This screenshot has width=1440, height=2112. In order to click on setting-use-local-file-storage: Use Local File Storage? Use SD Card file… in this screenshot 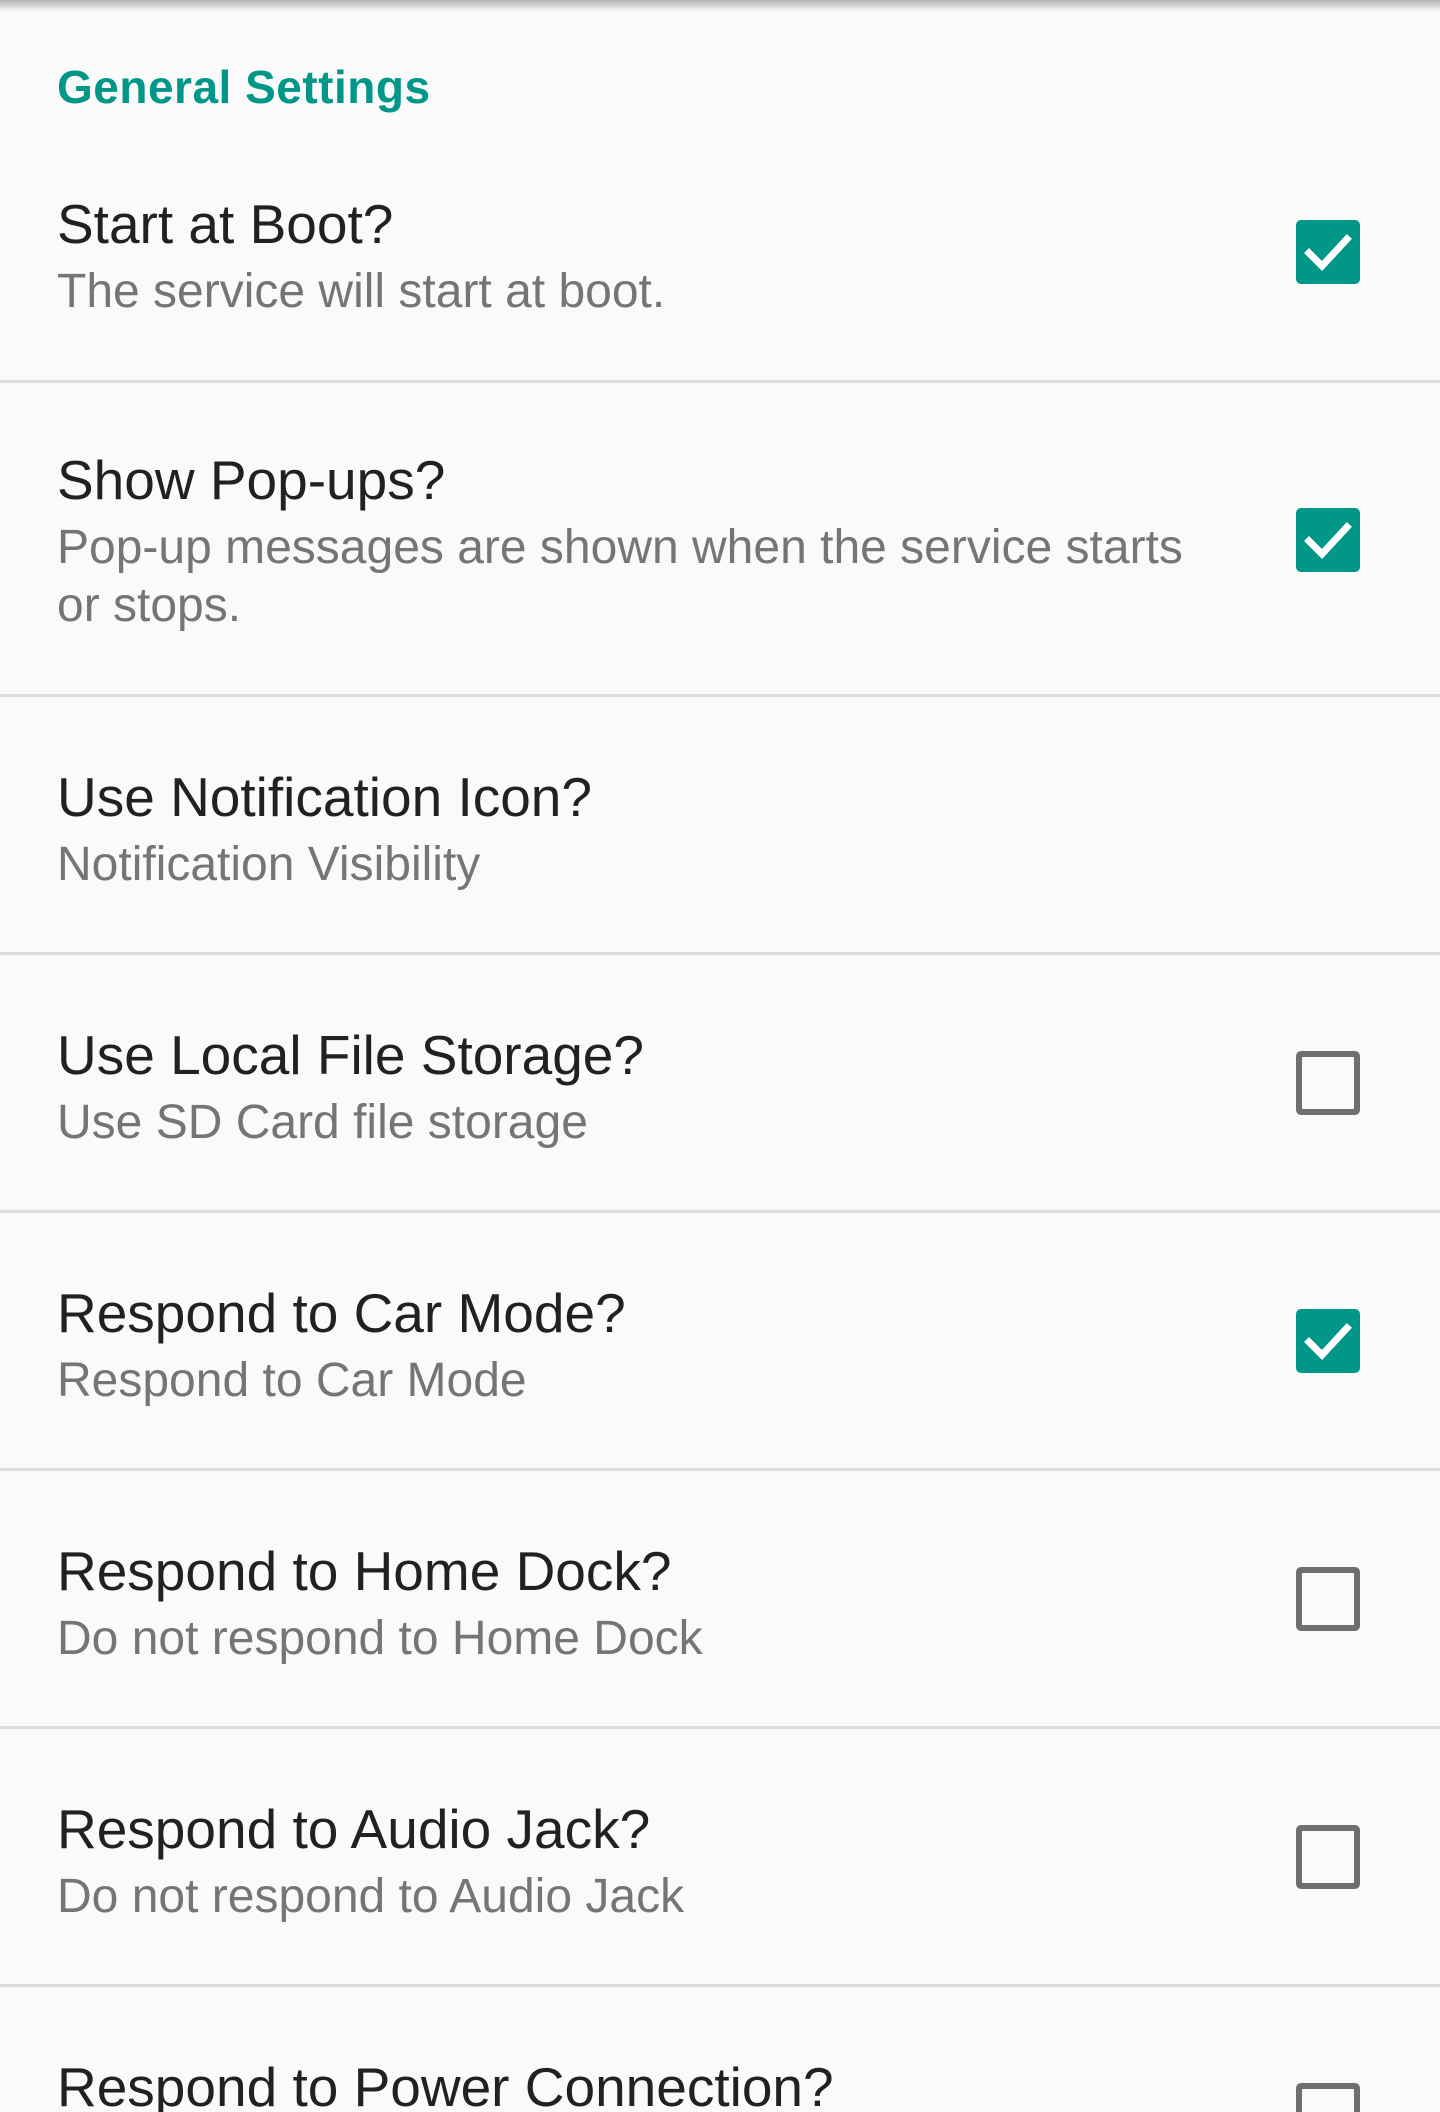, I will do `click(720, 1084)`.